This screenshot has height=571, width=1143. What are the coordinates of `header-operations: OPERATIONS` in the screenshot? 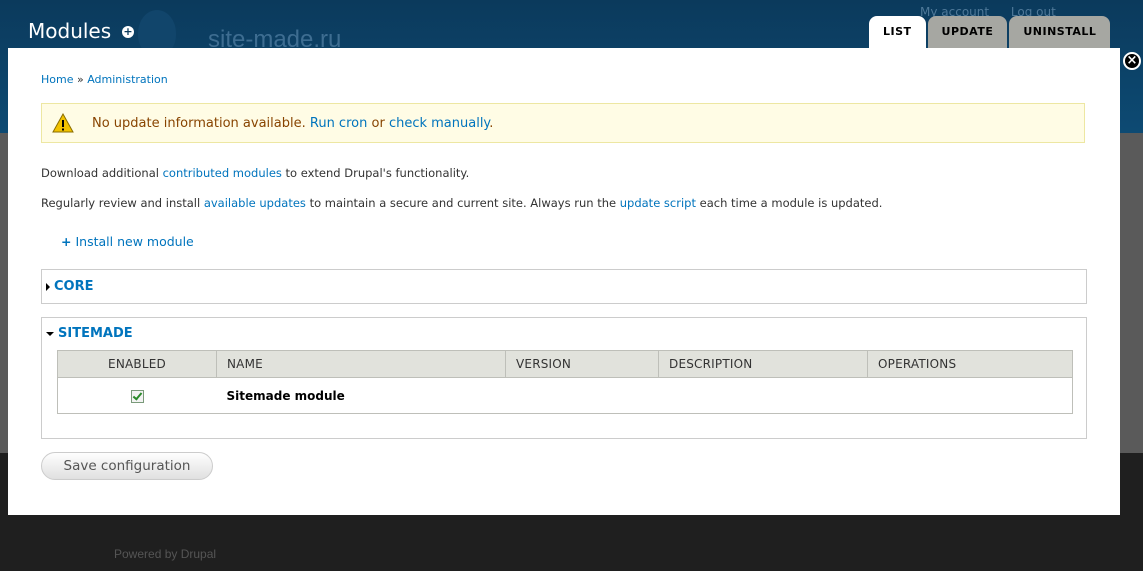 It's located at (970, 364).